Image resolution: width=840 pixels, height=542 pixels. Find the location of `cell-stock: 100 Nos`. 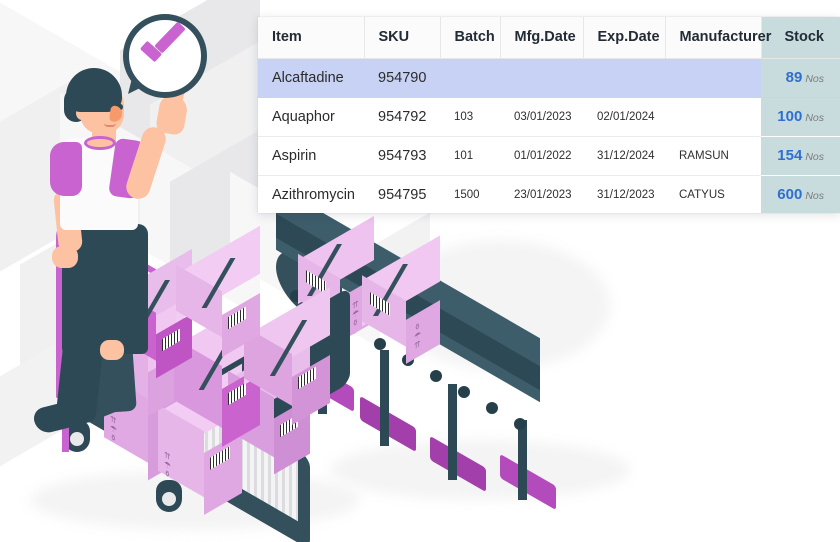

cell-stock: 100 Nos is located at coordinates (800, 117).